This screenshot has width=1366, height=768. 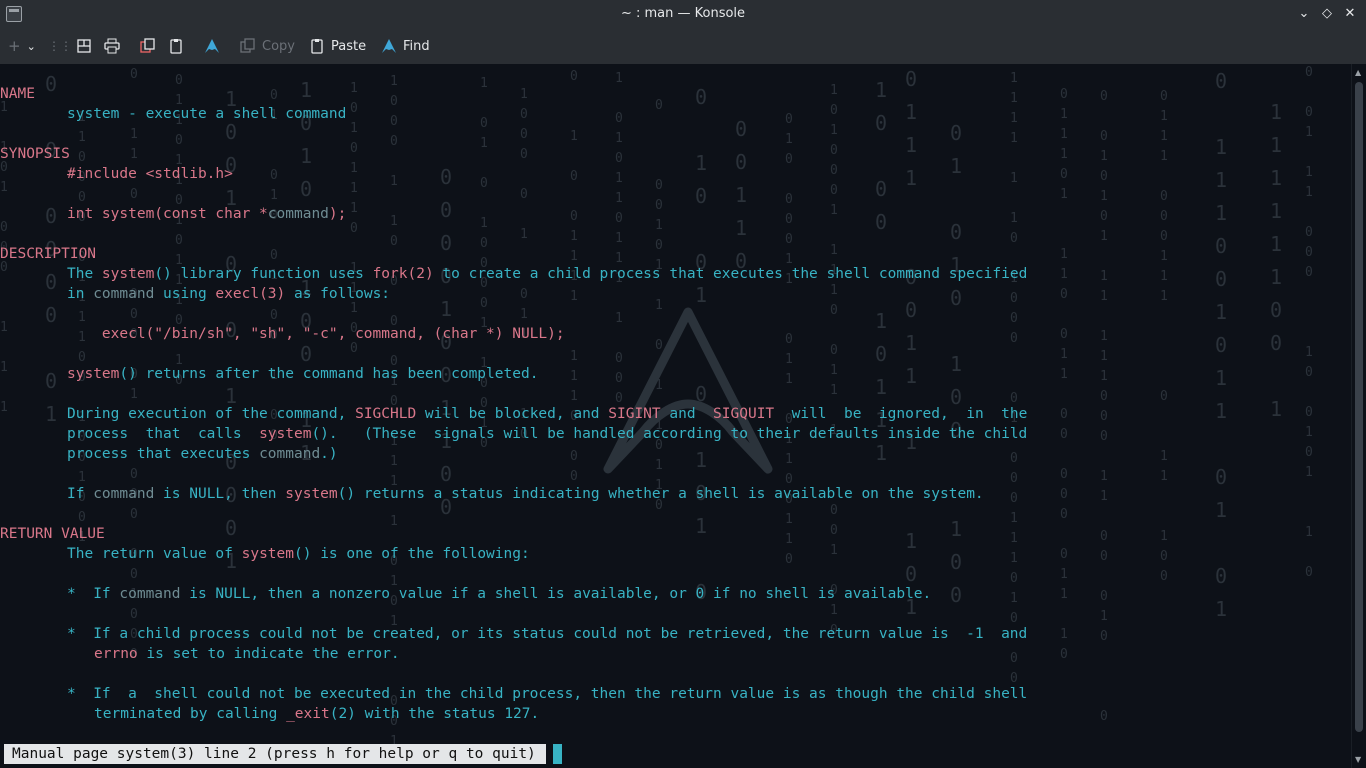 I want to click on arch-menu-button, so click(x=212, y=46).